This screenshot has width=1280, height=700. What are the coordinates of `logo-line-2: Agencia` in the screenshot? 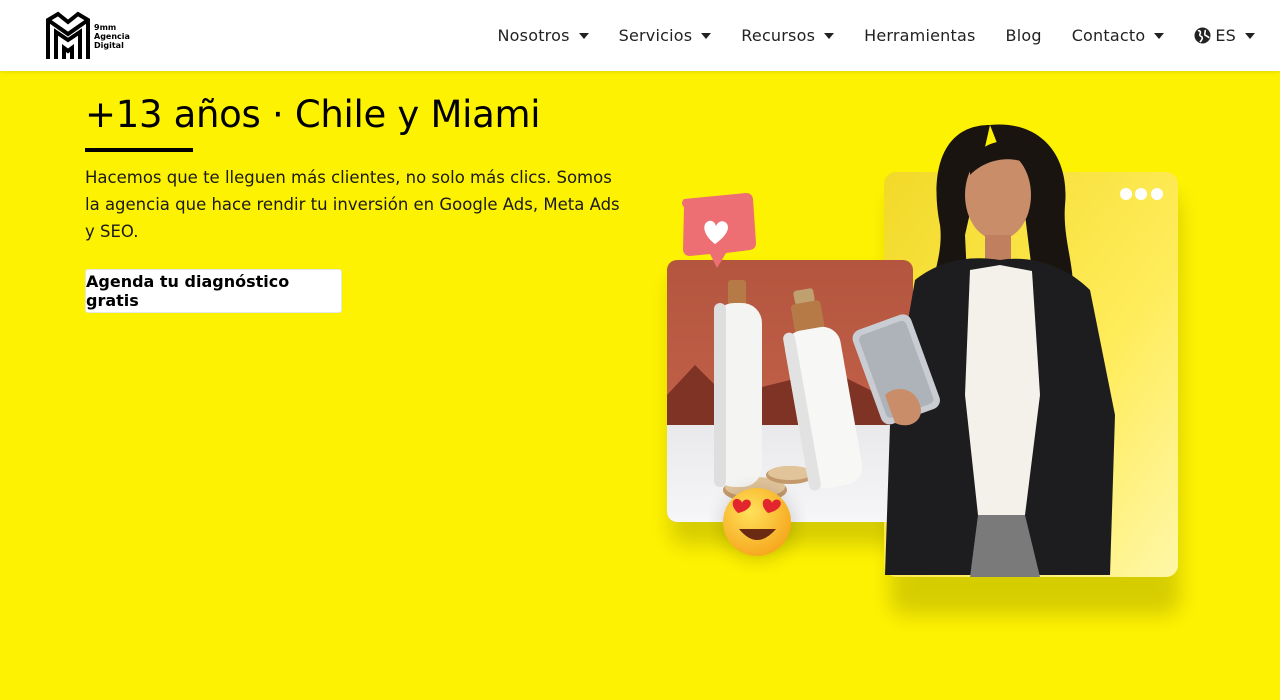 It's located at (112, 36).